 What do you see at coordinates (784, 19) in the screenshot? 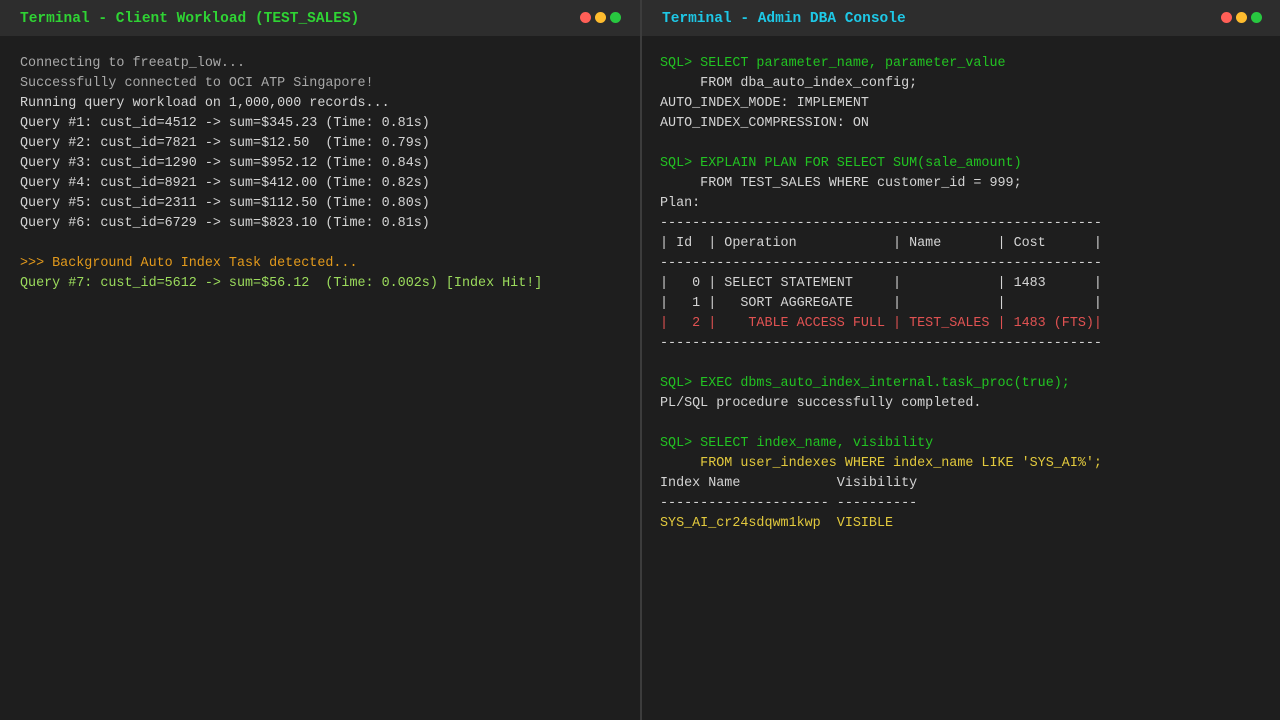
I see `right-window-title: Terminal - Admin DBA Console` at bounding box center [784, 19].